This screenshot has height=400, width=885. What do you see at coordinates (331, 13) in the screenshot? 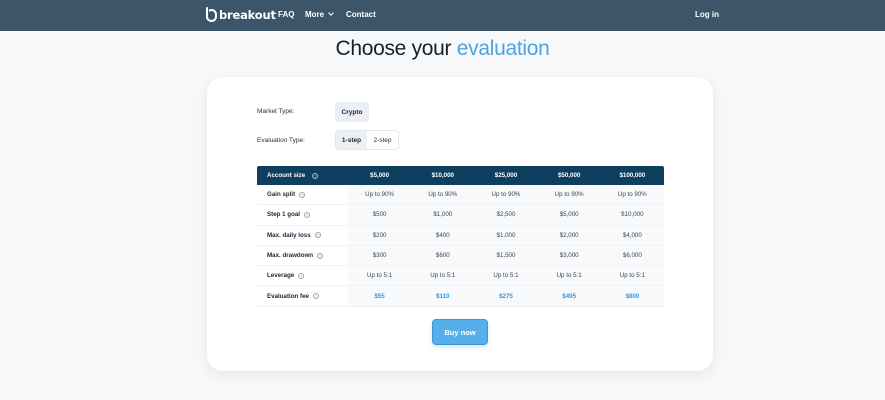
I see `chevron-down-icon` at bounding box center [331, 13].